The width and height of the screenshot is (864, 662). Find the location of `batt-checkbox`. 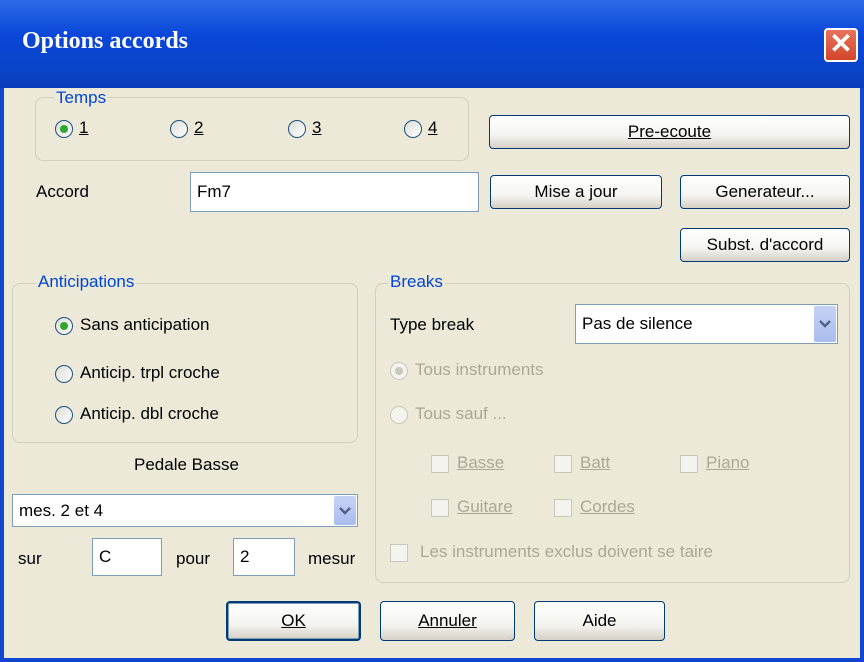

batt-checkbox is located at coordinates (563, 464).